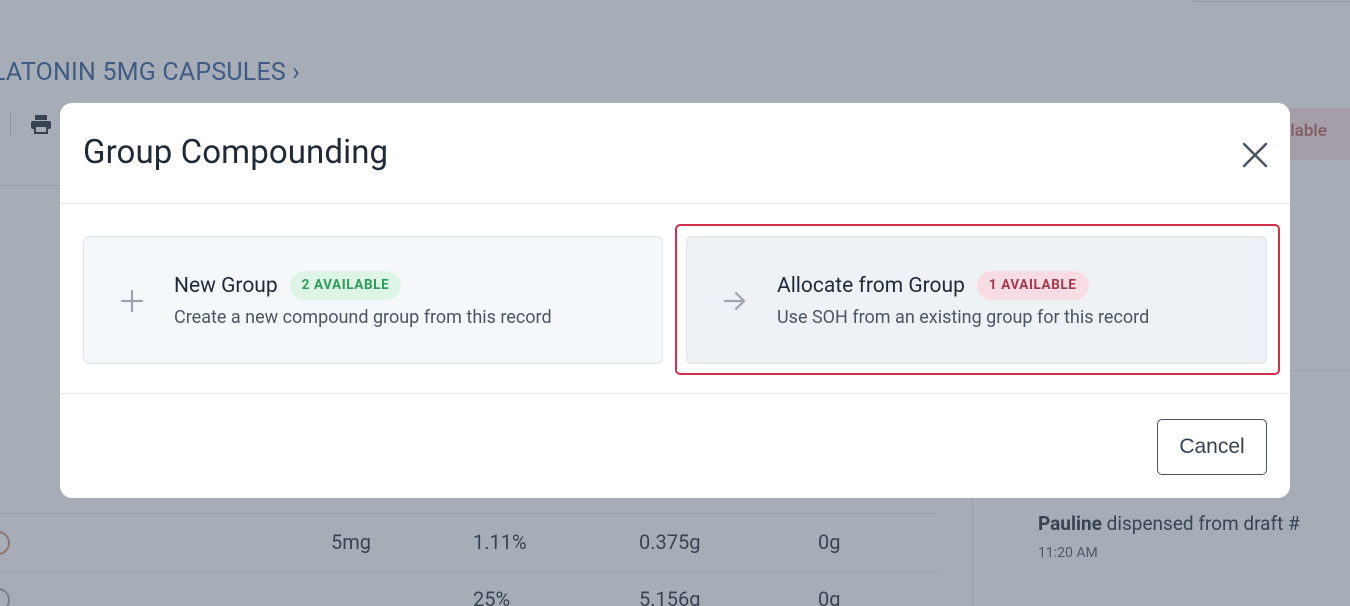 The image size is (1350, 606). Describe the element at coordinates (1212, 447) in the screenshot. I see `cancel-button: Cancel` at that location.